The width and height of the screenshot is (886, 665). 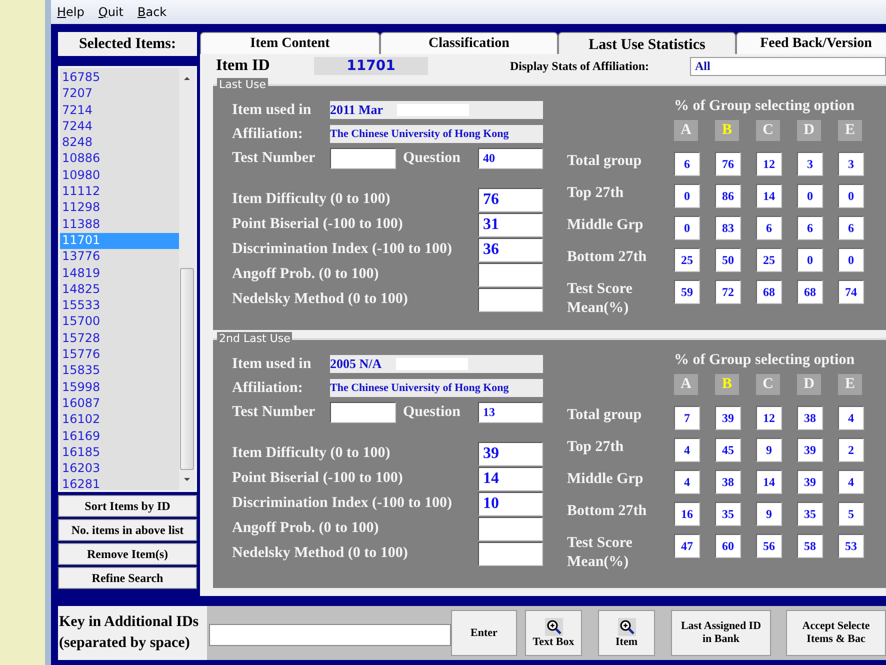 What do you see at coordinates (320, 553) in the screenshot?
I see `stat-label: Nedelsky Method (0 to 100)` at bounding box center [320, 553].